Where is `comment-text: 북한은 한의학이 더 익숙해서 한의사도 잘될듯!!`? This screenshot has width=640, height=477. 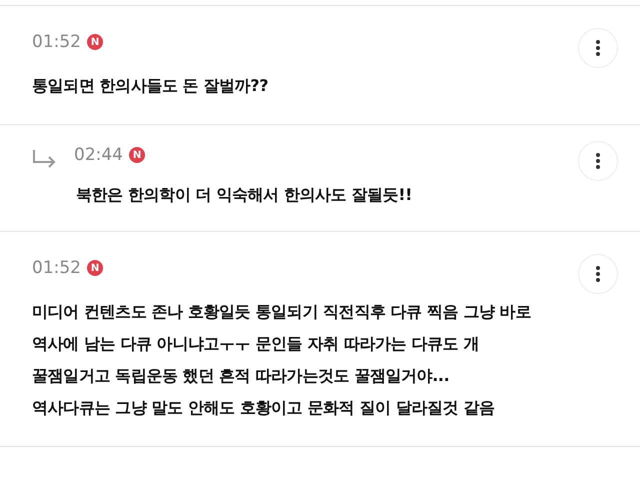
comment-text: 북한은 한의학이 더 익숙해서 한의사도 잘될듯!! is located at coordinates (245, 195).